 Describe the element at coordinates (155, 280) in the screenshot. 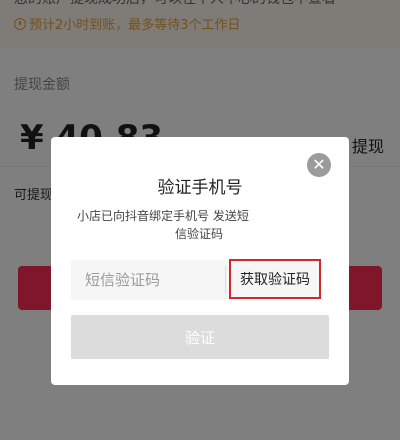

I see `sms-code-input` at that location.